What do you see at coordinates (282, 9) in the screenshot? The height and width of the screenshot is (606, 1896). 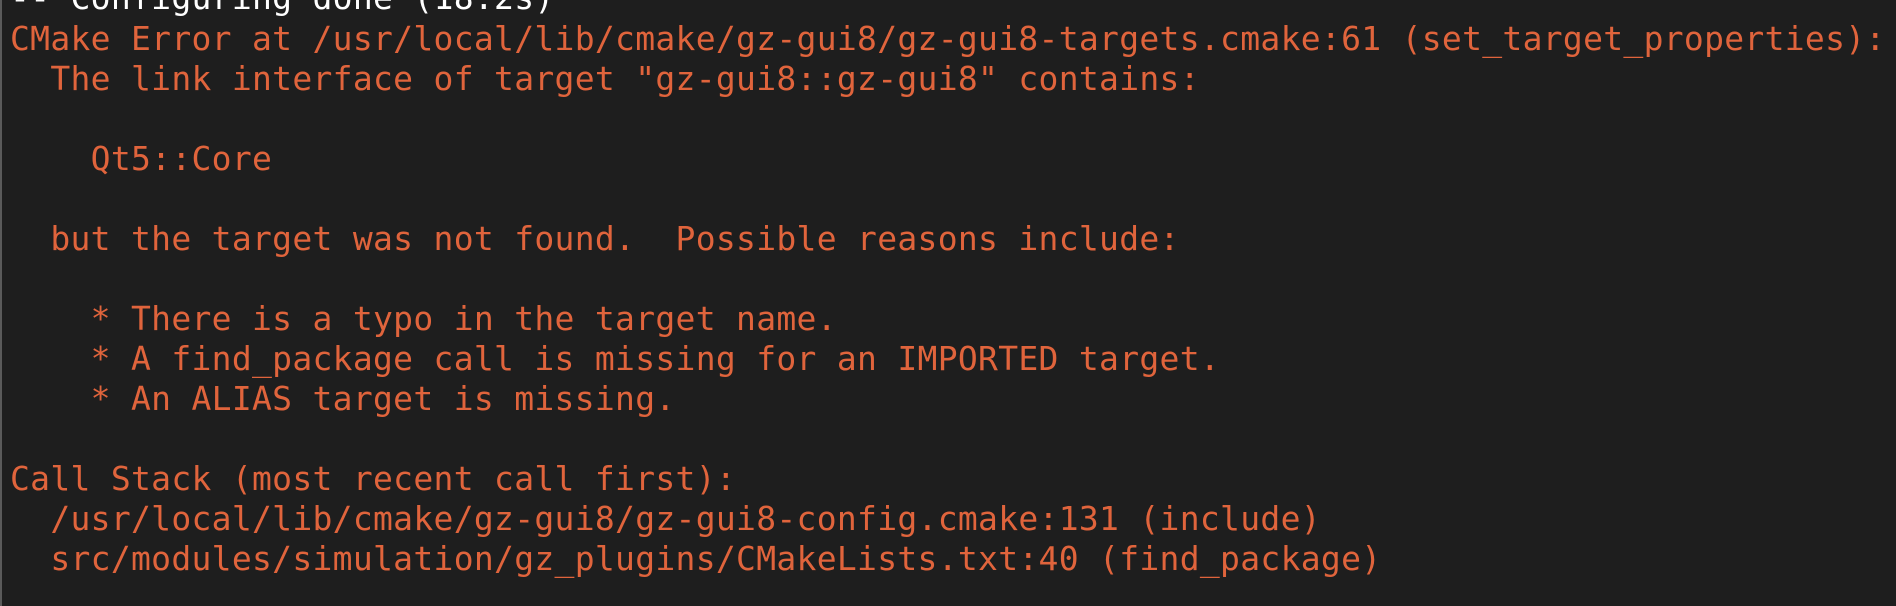 I see `configuring-done-line: -- Configuring done (18.2s)` at bounding box center [282, 9].